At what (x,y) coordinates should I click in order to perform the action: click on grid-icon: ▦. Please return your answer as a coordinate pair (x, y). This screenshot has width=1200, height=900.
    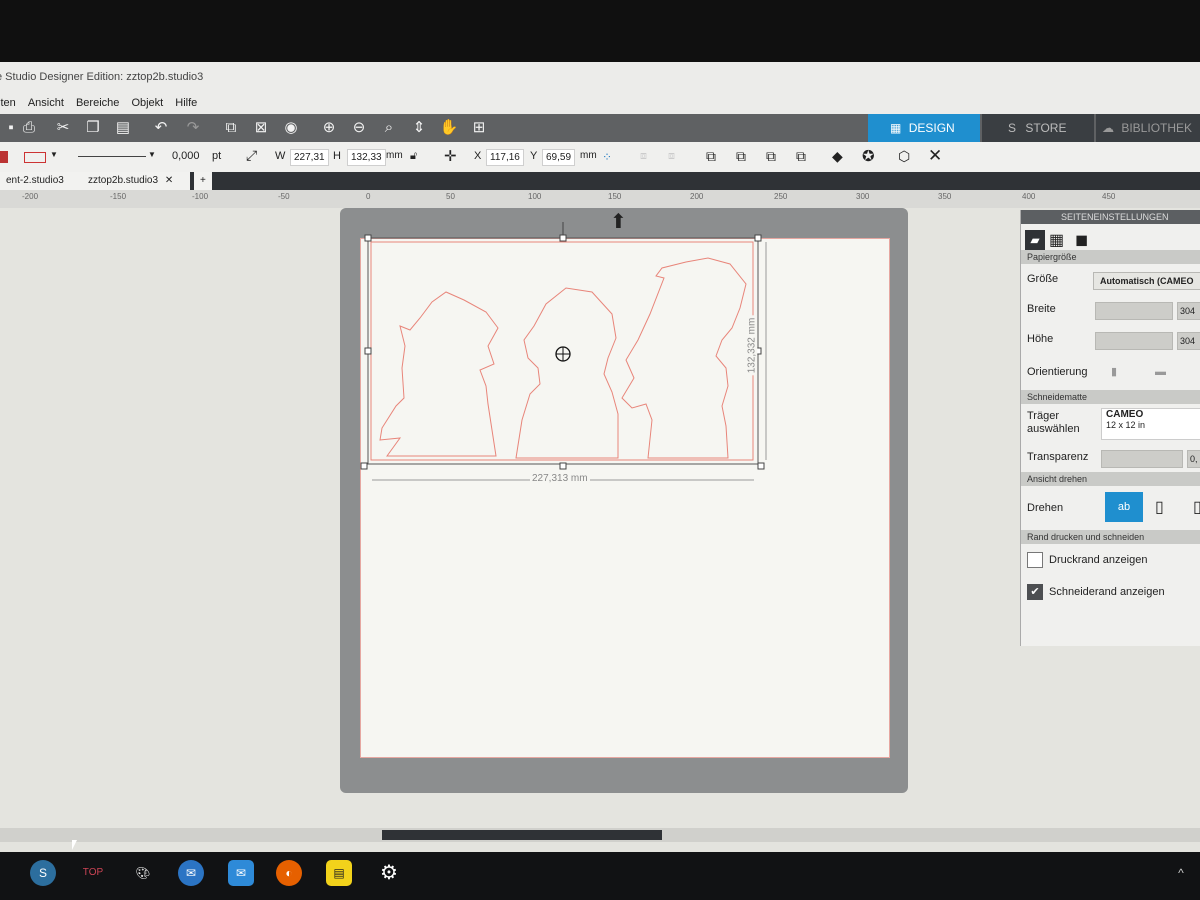
    Looking at the image, I should click on (1056, 240).